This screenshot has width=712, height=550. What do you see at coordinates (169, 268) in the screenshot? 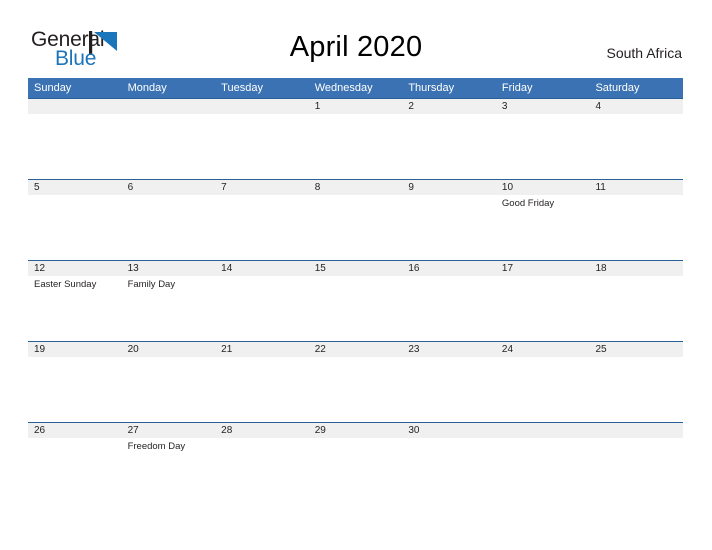
I see `day-number: 13` at bounding box center [169, 268].